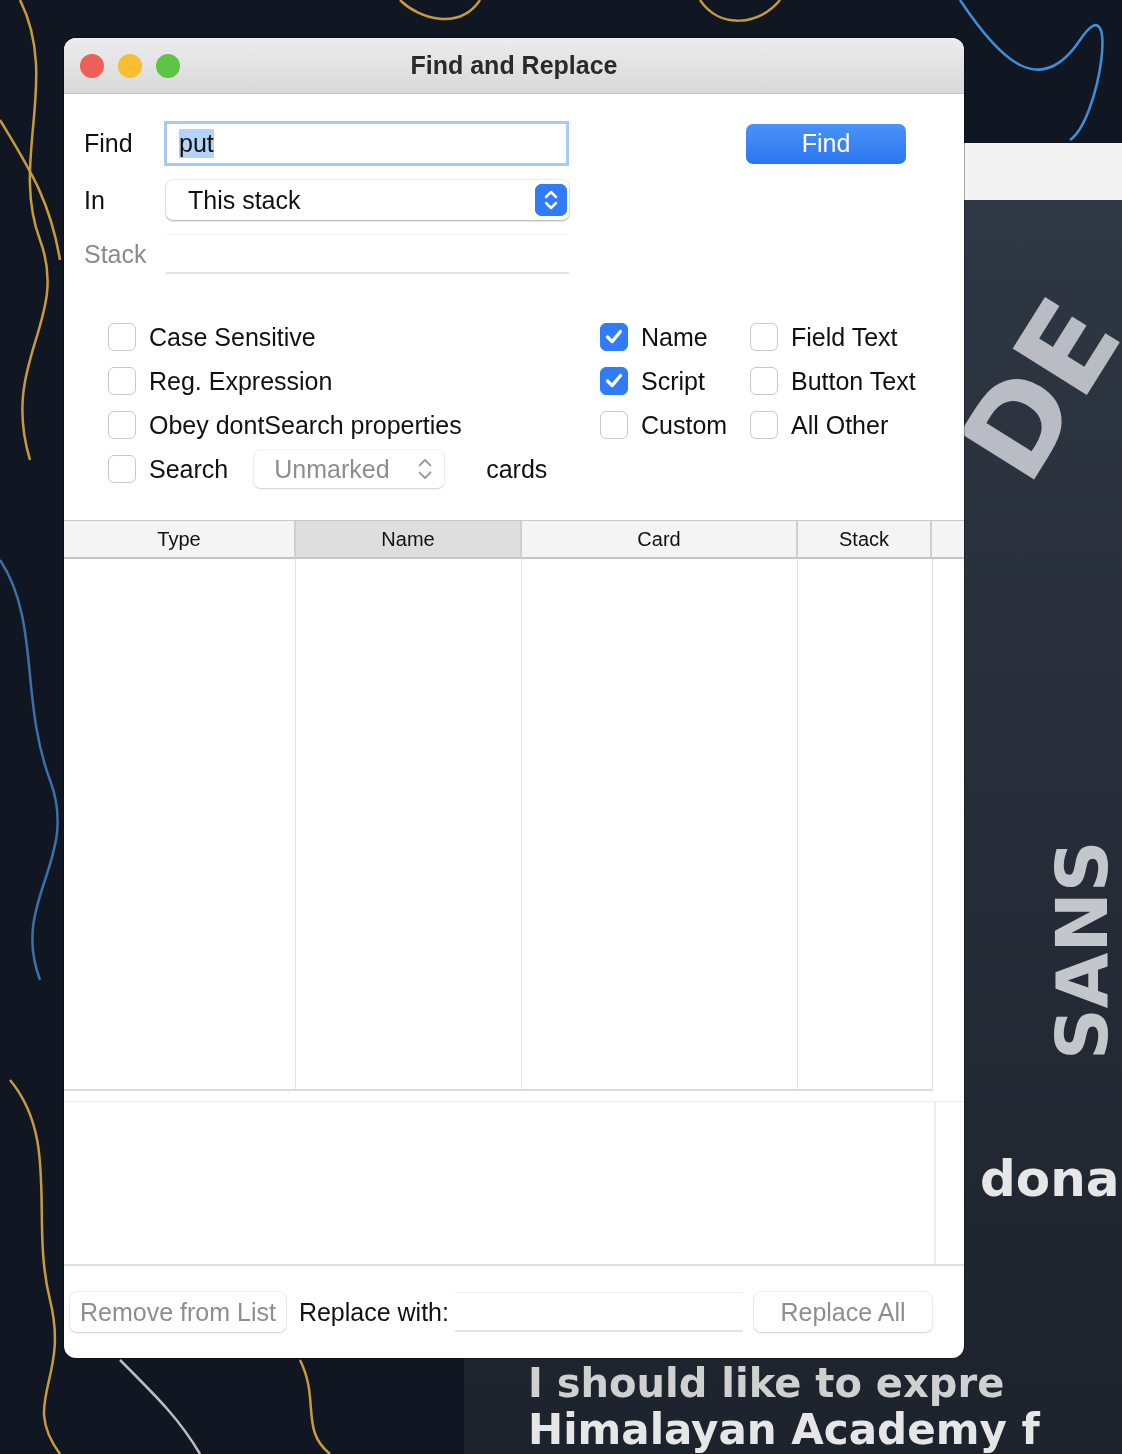 This screenshot has width=1122, height=1454. What do you see at coordinates (1028, 390) in the screenshot?
I see `poster-heading: DE` at bounding box center [1028, 390].